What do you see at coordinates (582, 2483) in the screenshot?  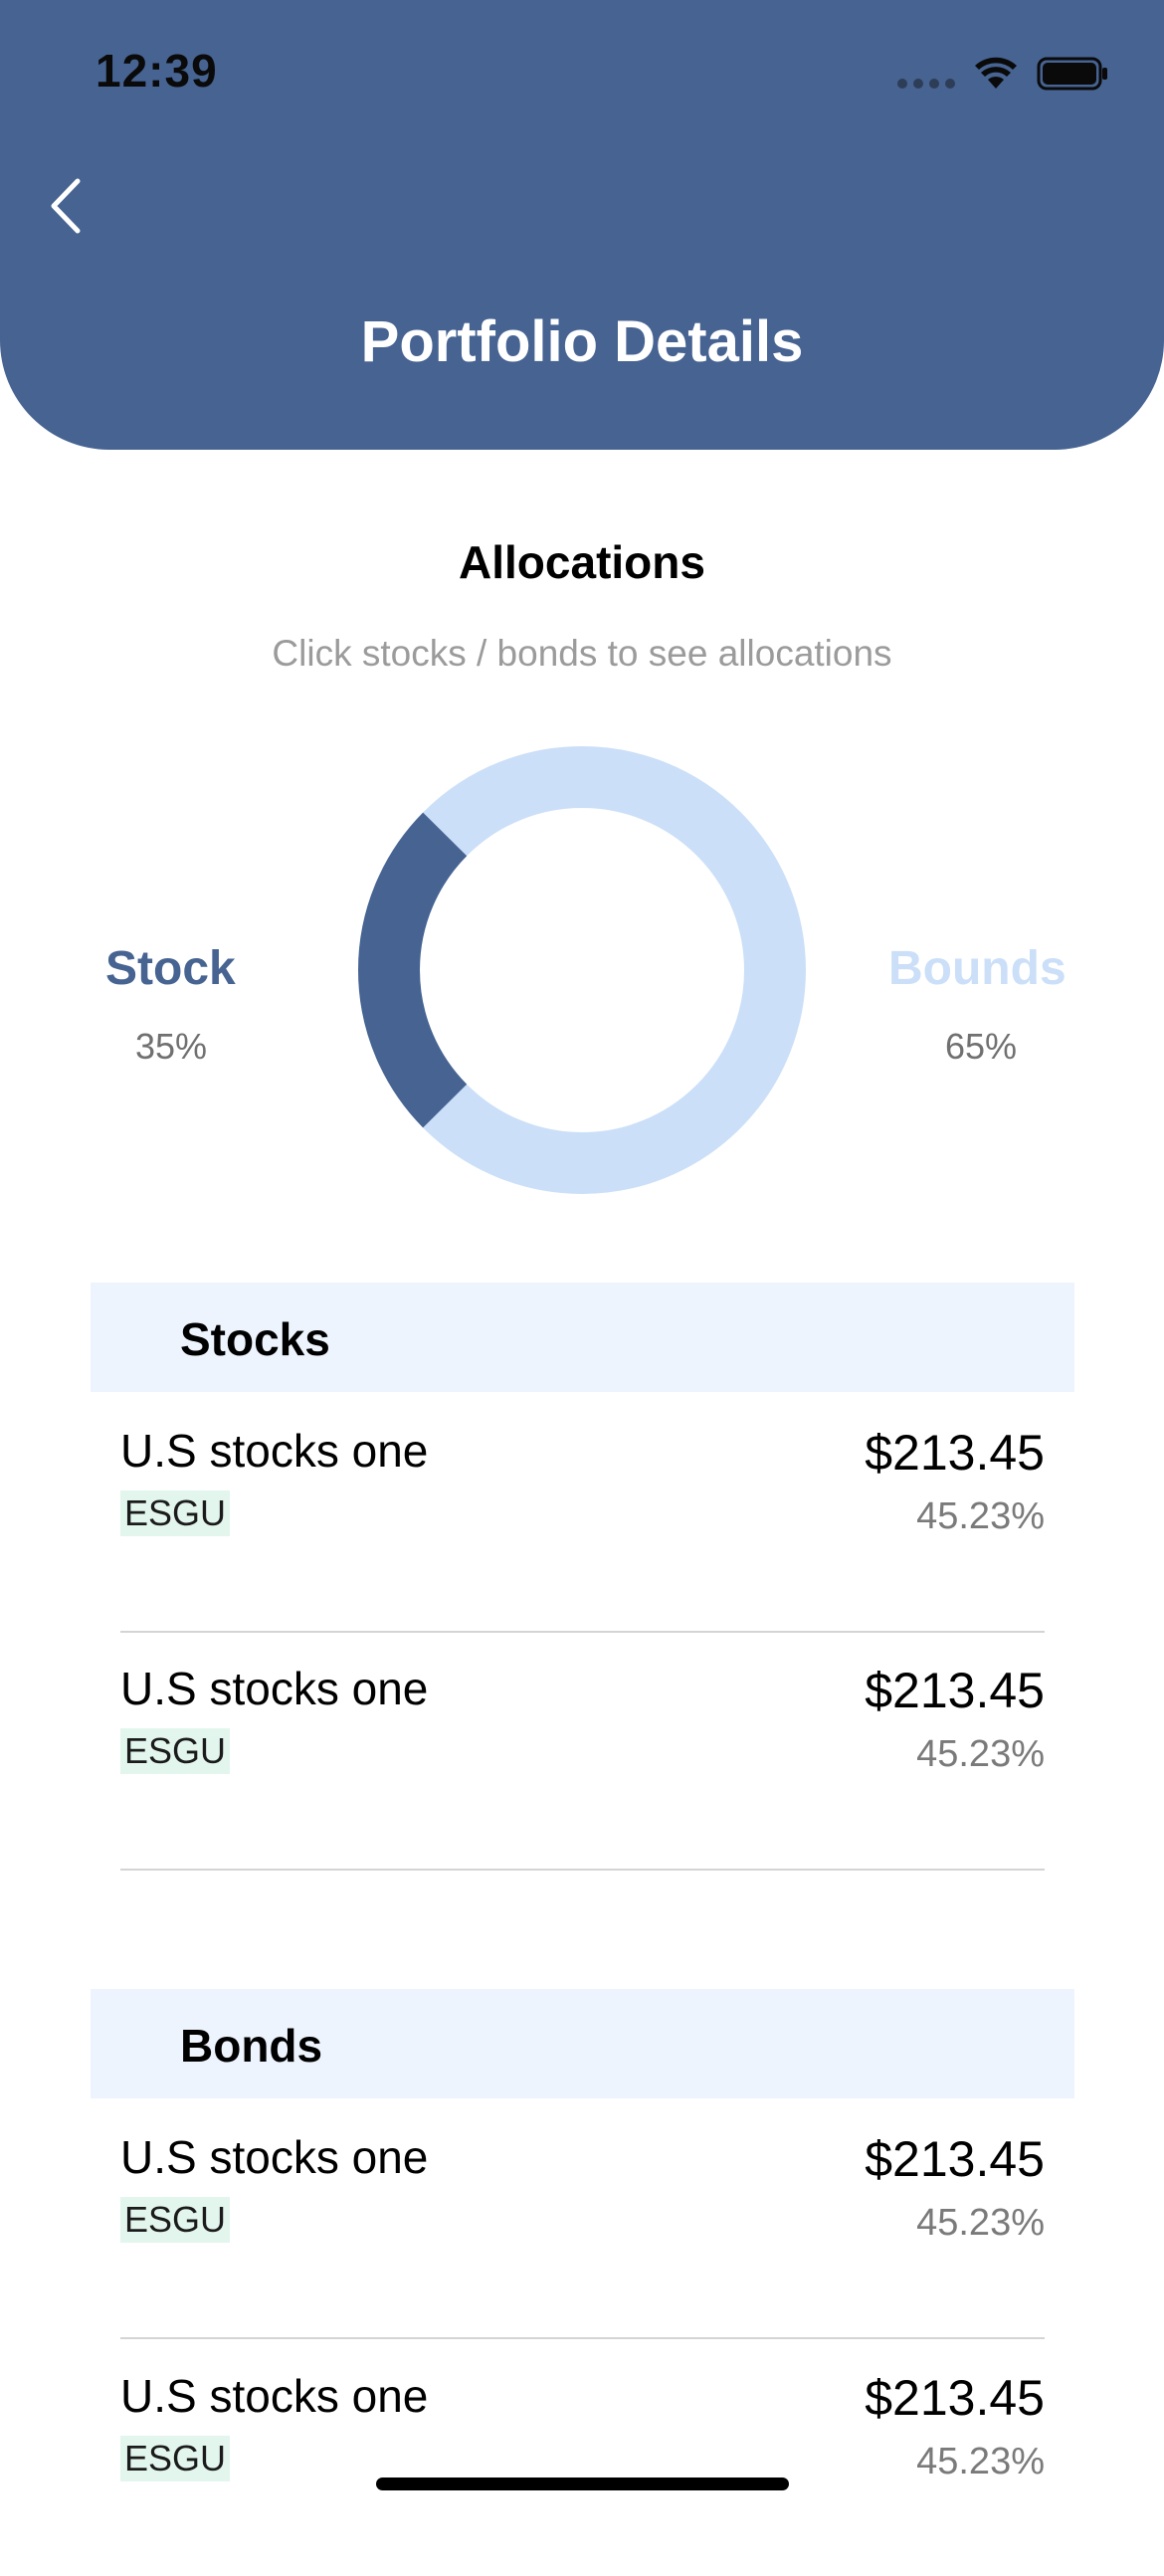 I see `home-indicator` at bounding box center [582, 2483].